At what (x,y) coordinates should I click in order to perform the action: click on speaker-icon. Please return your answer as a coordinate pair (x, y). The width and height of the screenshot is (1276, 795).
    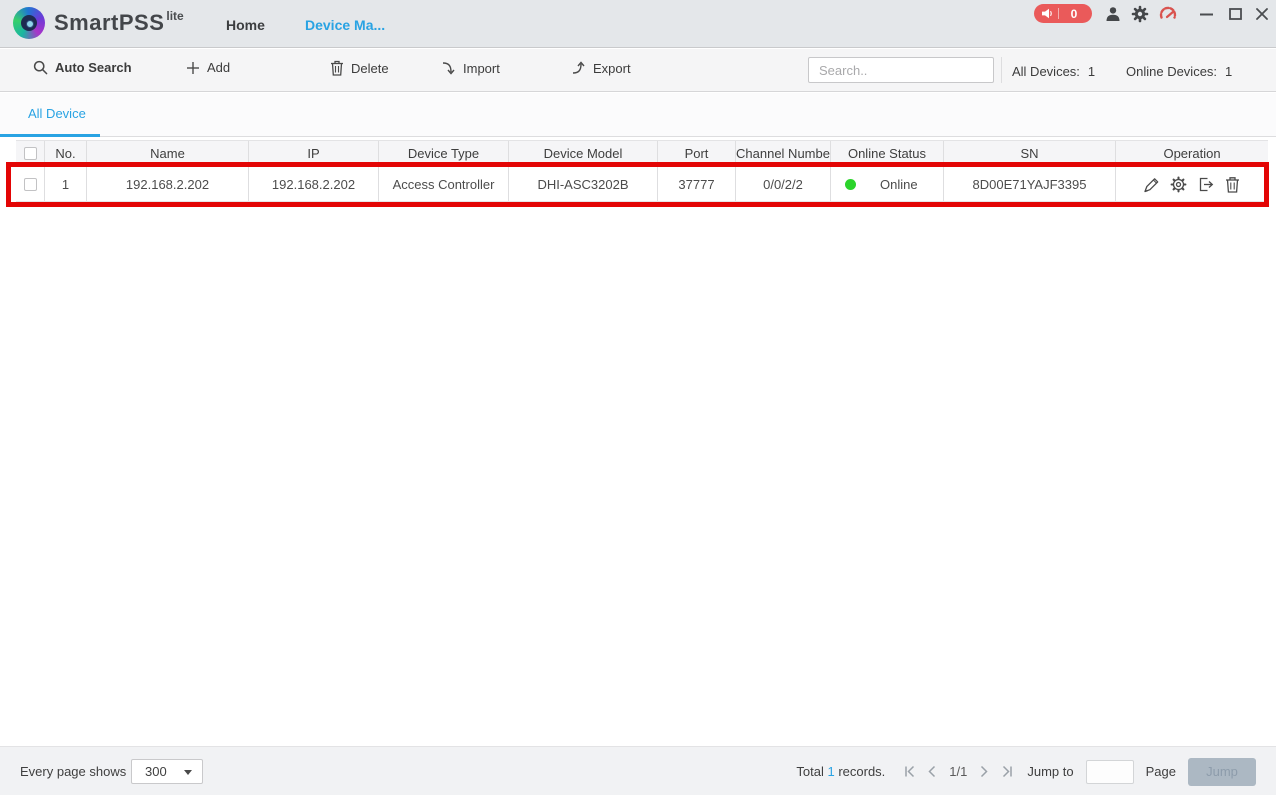
    Looking at the image, I should click on (1047, 13).